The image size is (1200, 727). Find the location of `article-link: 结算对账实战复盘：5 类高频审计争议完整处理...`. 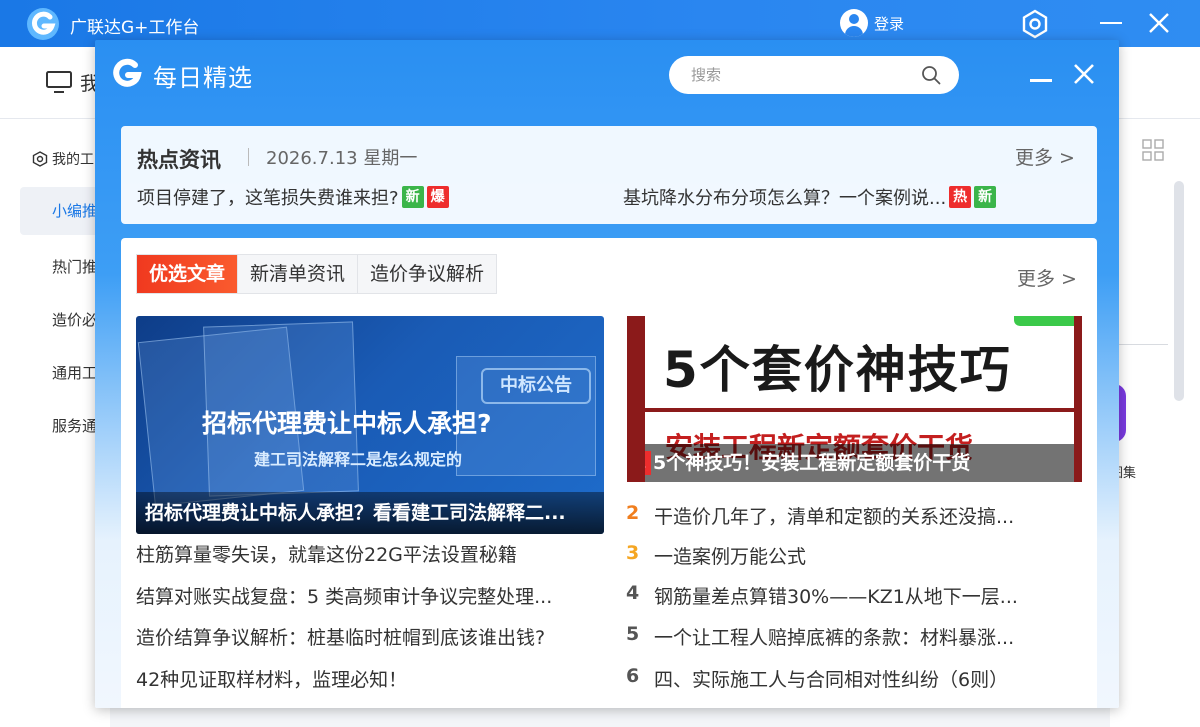

article-link: 结算对账实战复盘：5 类高频审计争议完整处理... is located at coordinates (344, 595).